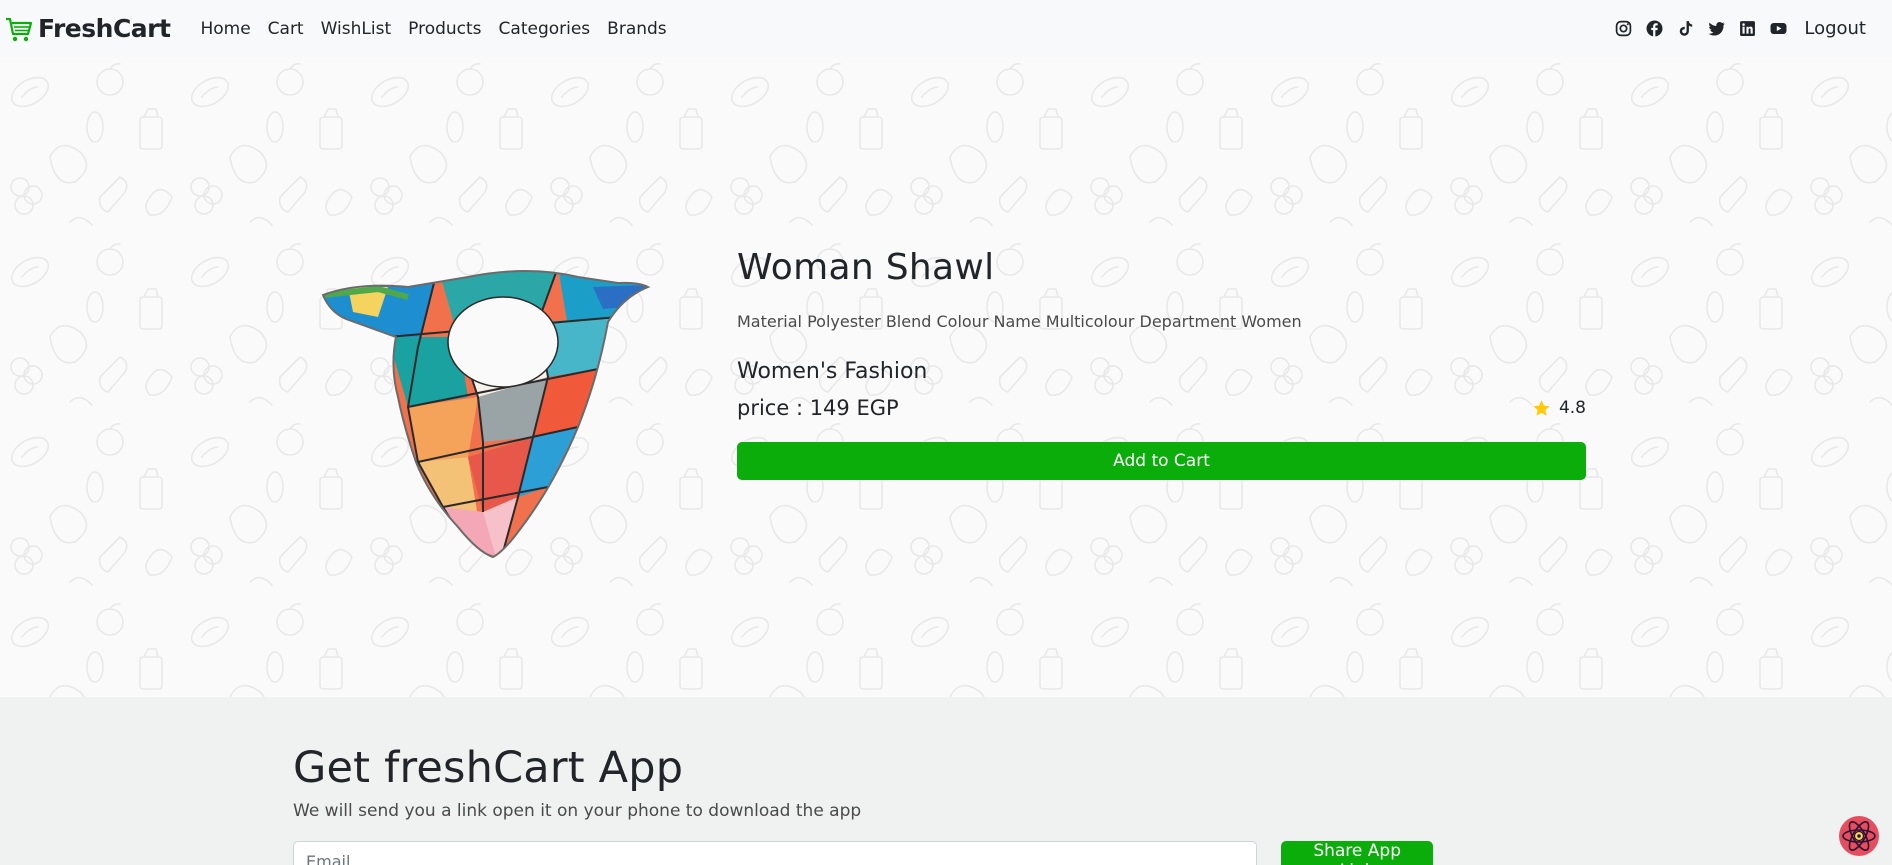  What do you see at coordinates (498, 407) in the screenshot?
I see `product-image` at bounding box center [498, 407].